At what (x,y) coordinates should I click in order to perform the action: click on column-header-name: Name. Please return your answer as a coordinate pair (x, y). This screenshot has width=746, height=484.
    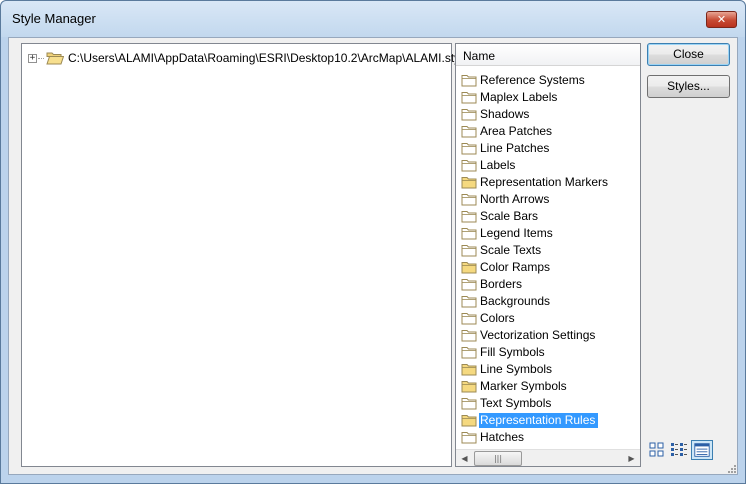
    Looking at the image, I should click on (548, 55).